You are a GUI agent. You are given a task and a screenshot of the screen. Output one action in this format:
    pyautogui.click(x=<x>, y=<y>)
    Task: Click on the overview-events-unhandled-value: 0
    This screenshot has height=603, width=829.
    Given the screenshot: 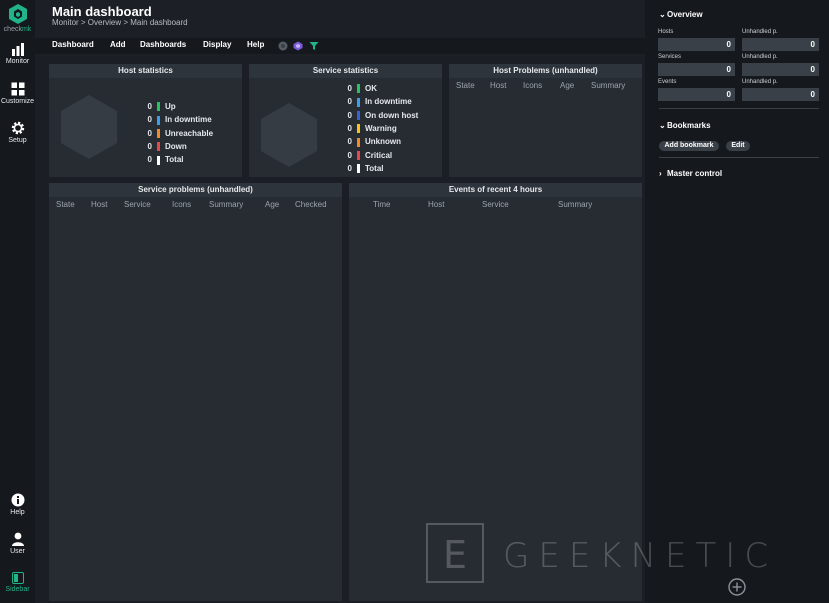 What is the action you would take?
    pyautogui.click(x=780, y=94)
    